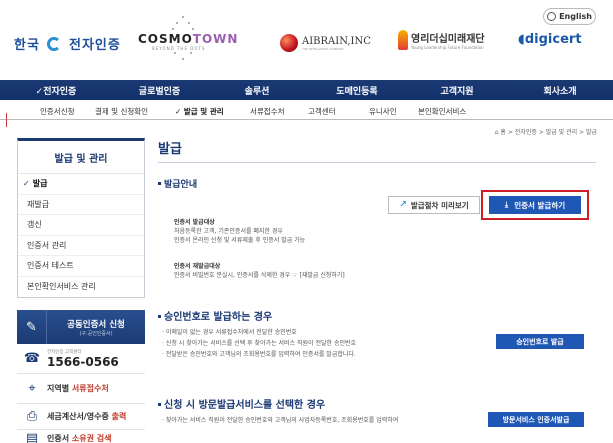 The width and height of the screenshot is (613, 443). I want to click on gnb-item-solution: 솔루션, so click(257, 90).